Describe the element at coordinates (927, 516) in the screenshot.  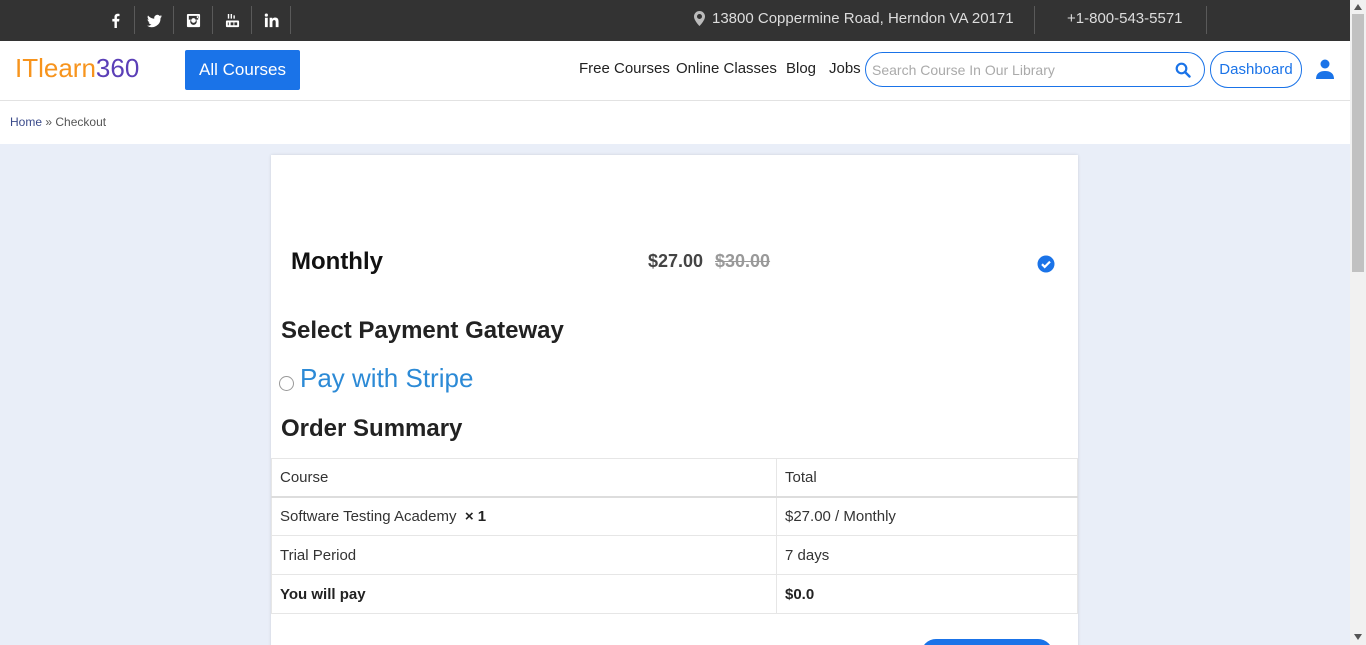
I see `course-total: $27.00 / Monthly` at that location.